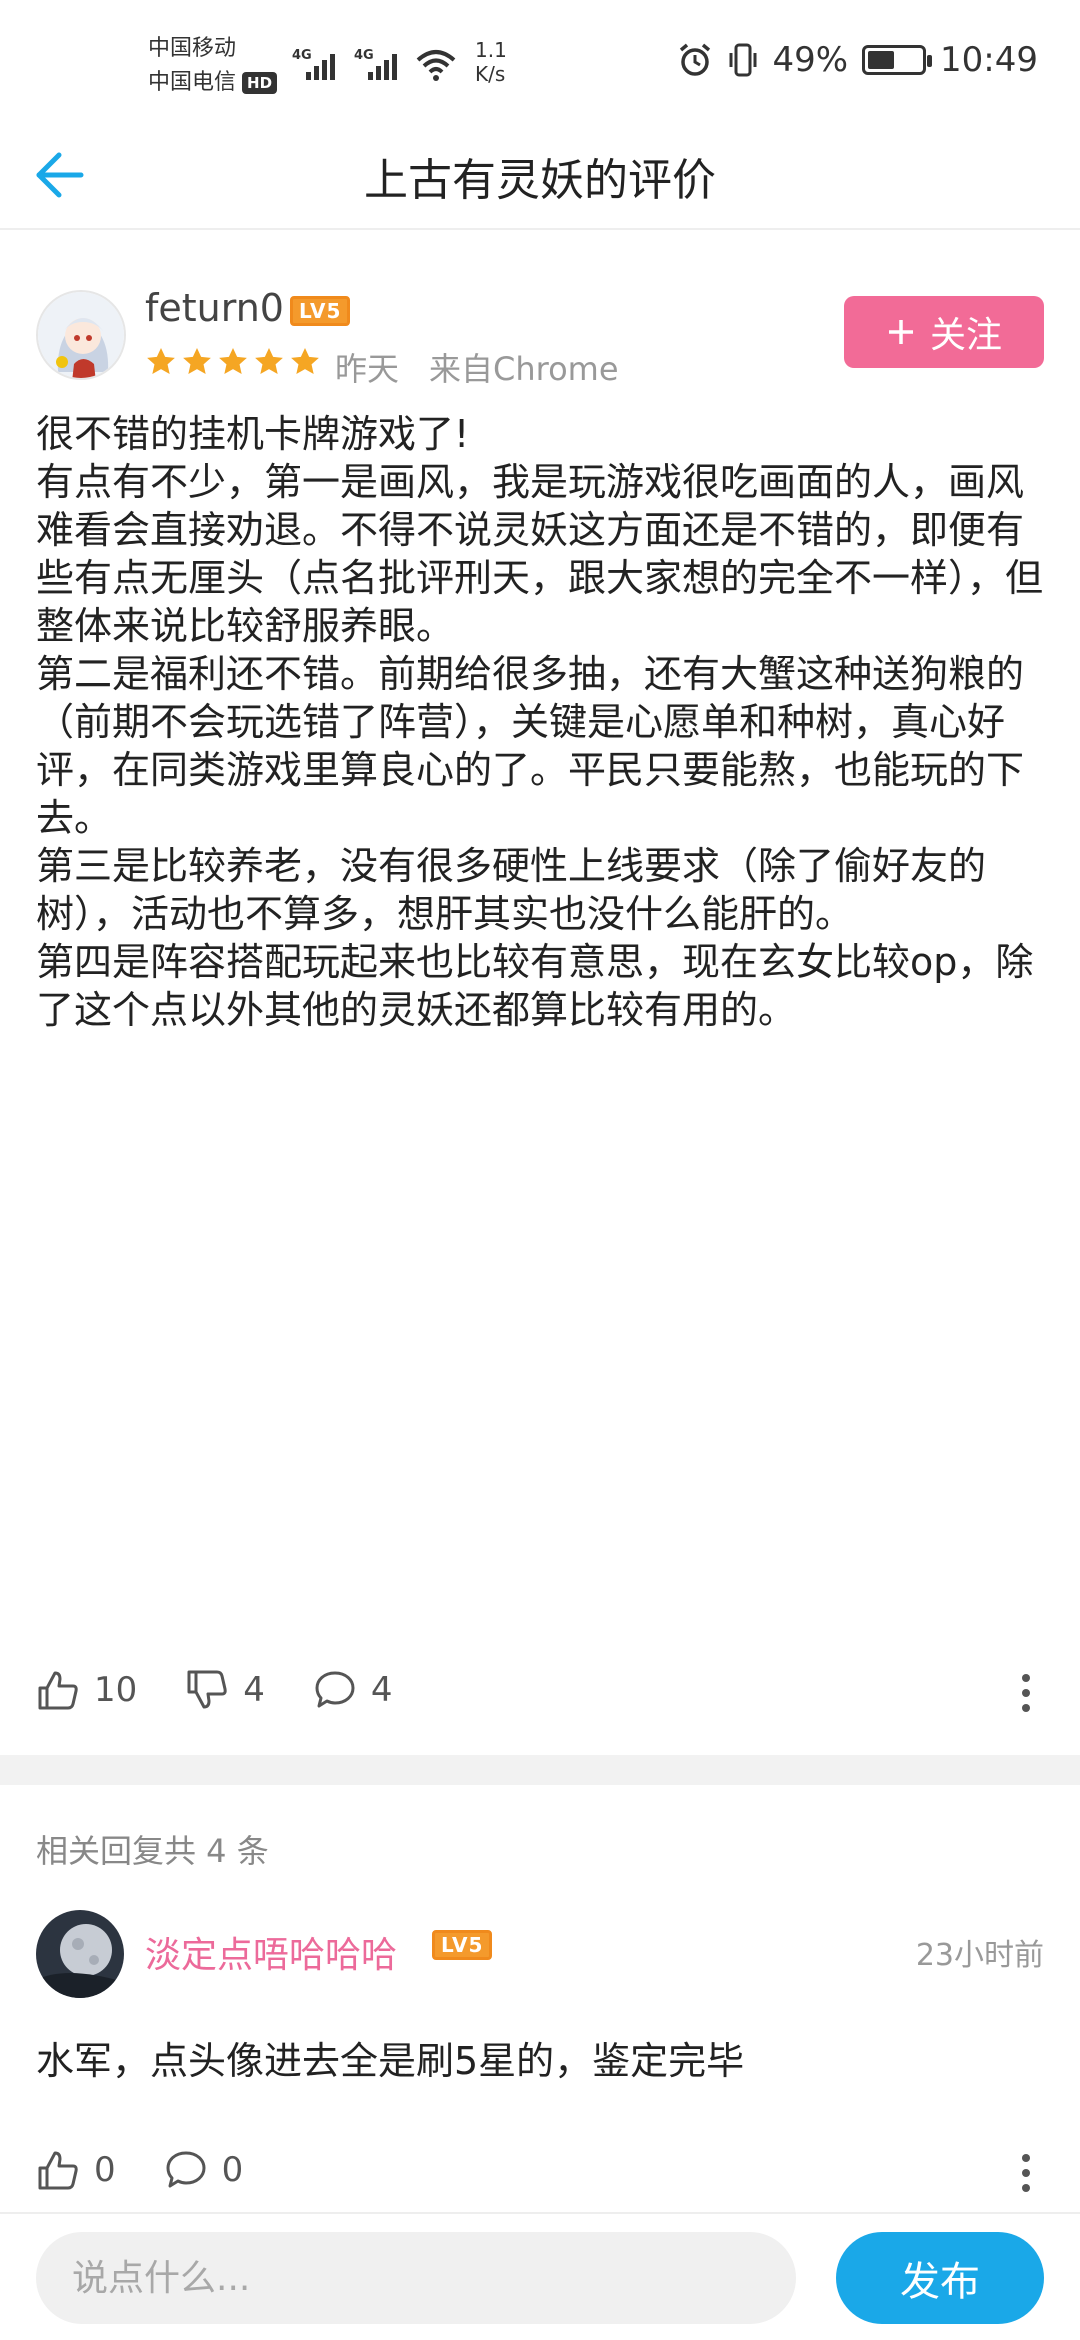  What do you see at coordinates (989, 60) in the screenshot?
I see `clock: 10:49` at bounding box center [989, 60].